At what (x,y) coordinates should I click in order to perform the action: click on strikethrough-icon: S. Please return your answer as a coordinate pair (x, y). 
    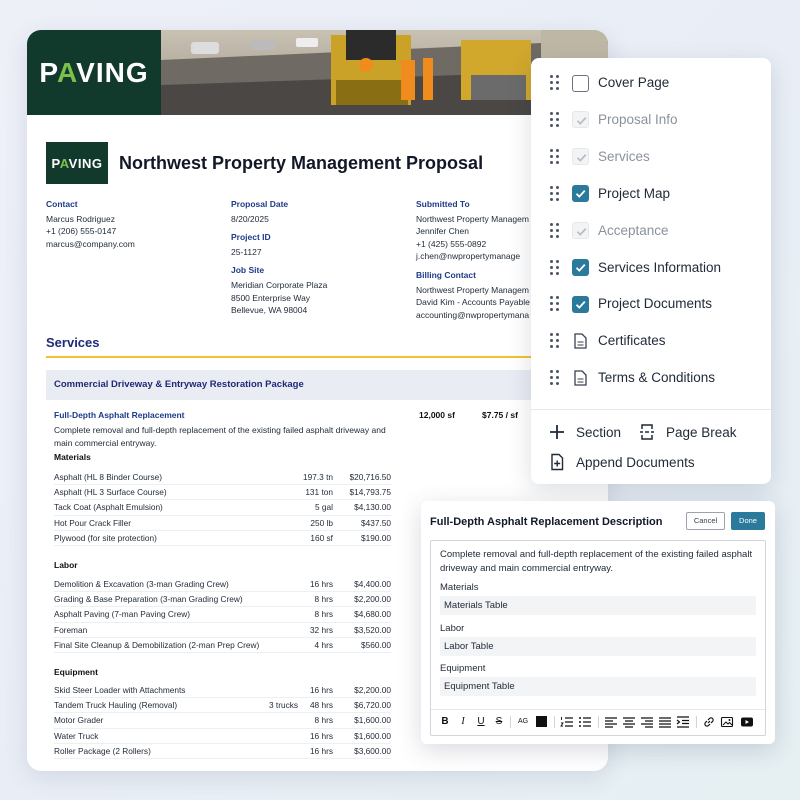
    Looking at the image, I should click on (499, 722).